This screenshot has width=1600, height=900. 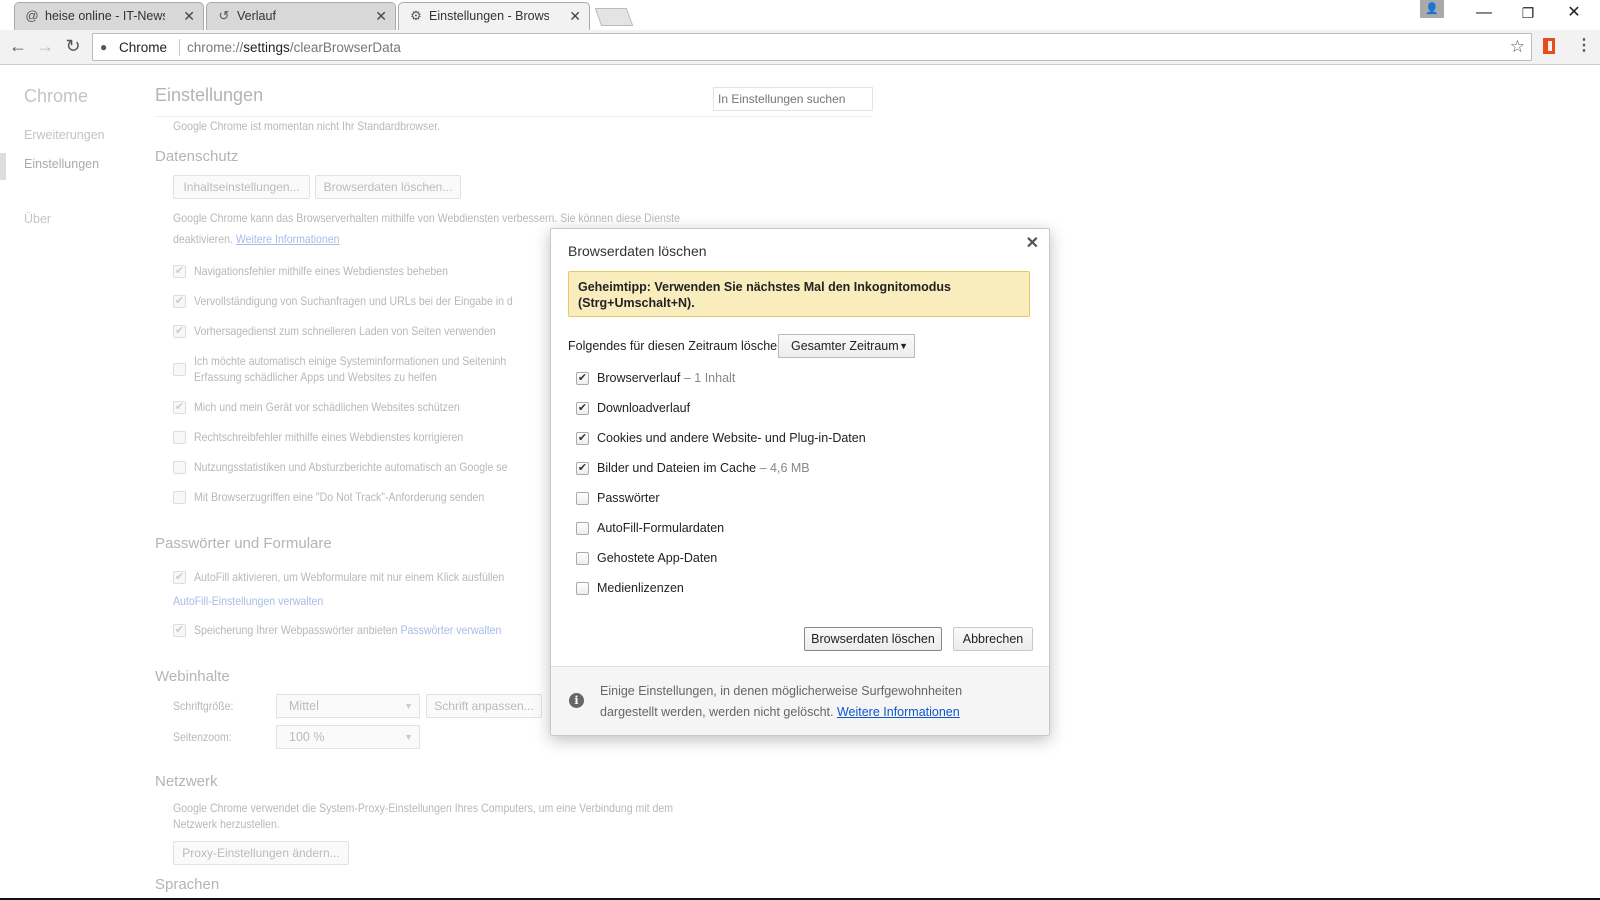 I want to click on checkbox-media-licenses, so click(x=582, y=588).